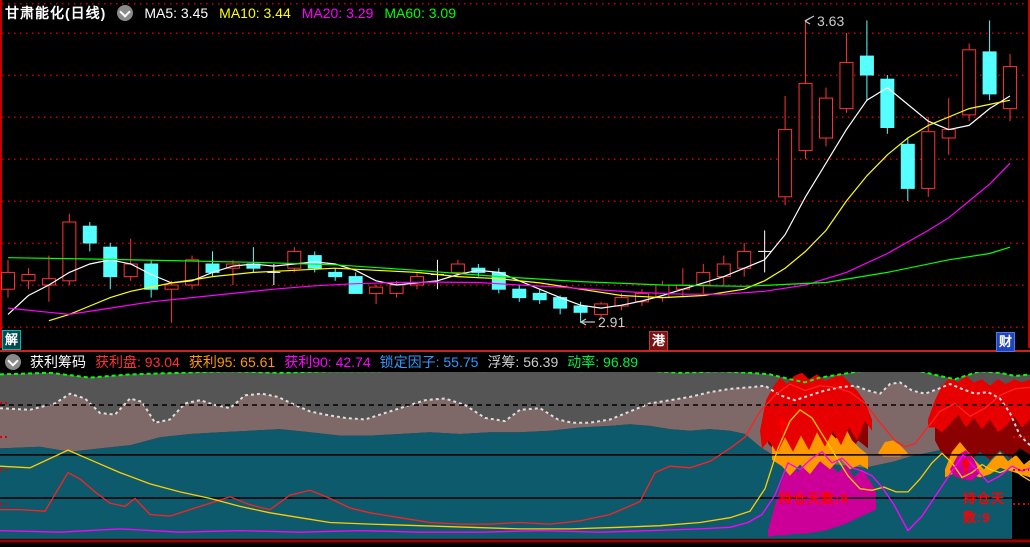 The image size is (1030, 547). Describe the element at coordinates (137, 362) in the screenshot. I see `stat-profit-ratio: 获利盘: 93.04` at that location.